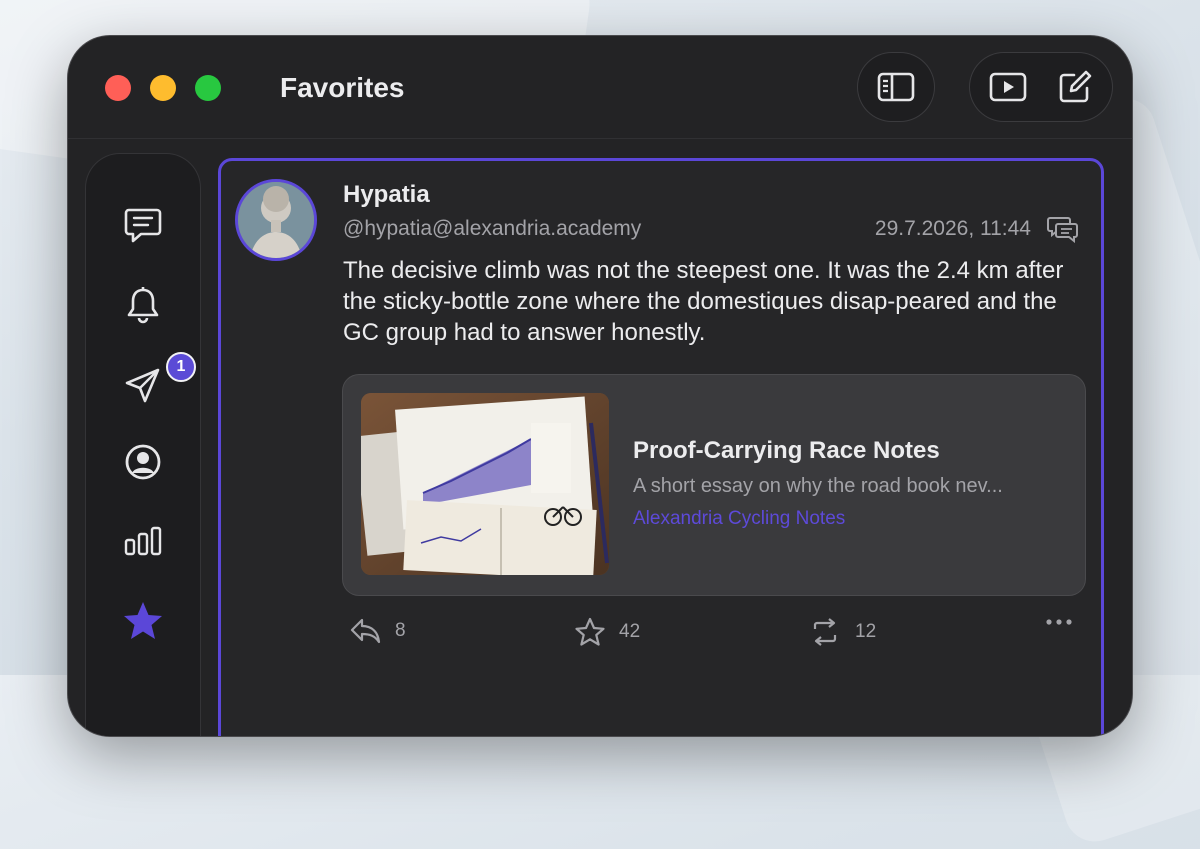 This screenshot has height=849, width=1200. I want to click on zoom-window-button, so click(208, 88).